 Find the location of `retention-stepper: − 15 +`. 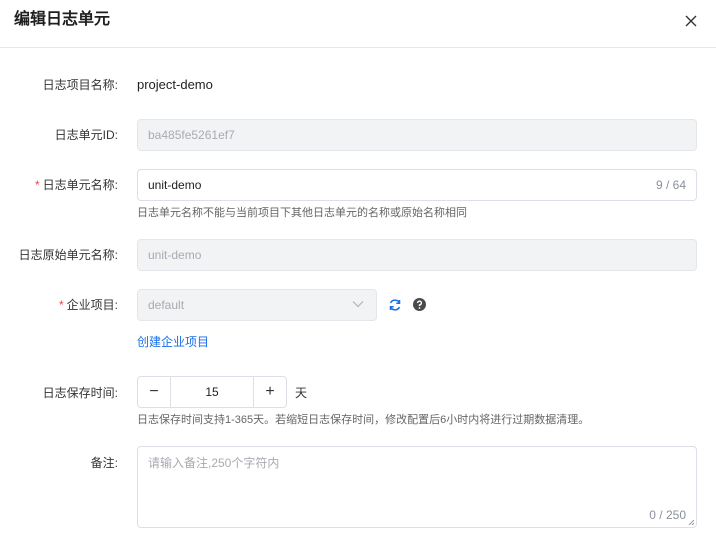

retention-stepper: − 15 + is located at coordinates (212, 392).